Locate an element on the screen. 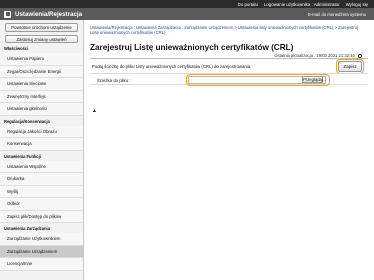 Image resolution: width=374 pixels, height=280 pixels. sidebar-section-adjustment: Regulacja/Konserwacja is located at coordinates (27, 121).